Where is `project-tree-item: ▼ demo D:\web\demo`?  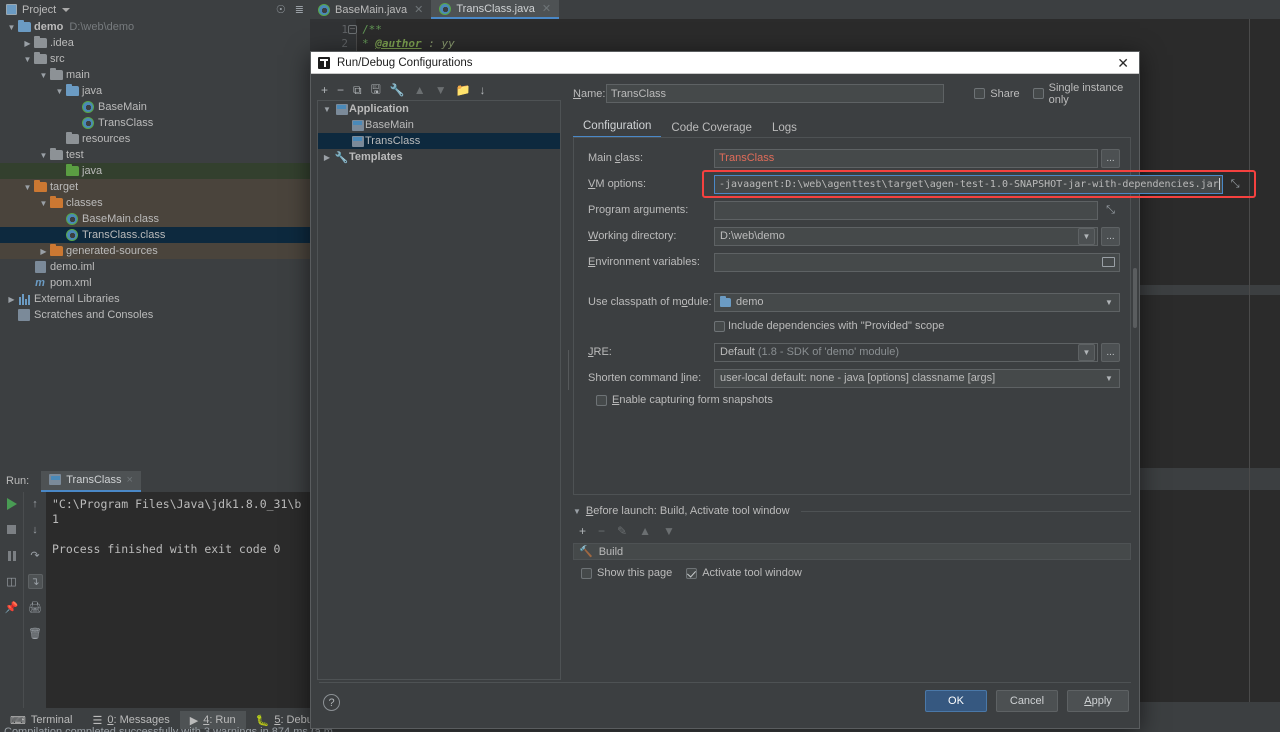 project-tree-item: ▼ demo D:\web\demo is located at coordinates (155, 27).